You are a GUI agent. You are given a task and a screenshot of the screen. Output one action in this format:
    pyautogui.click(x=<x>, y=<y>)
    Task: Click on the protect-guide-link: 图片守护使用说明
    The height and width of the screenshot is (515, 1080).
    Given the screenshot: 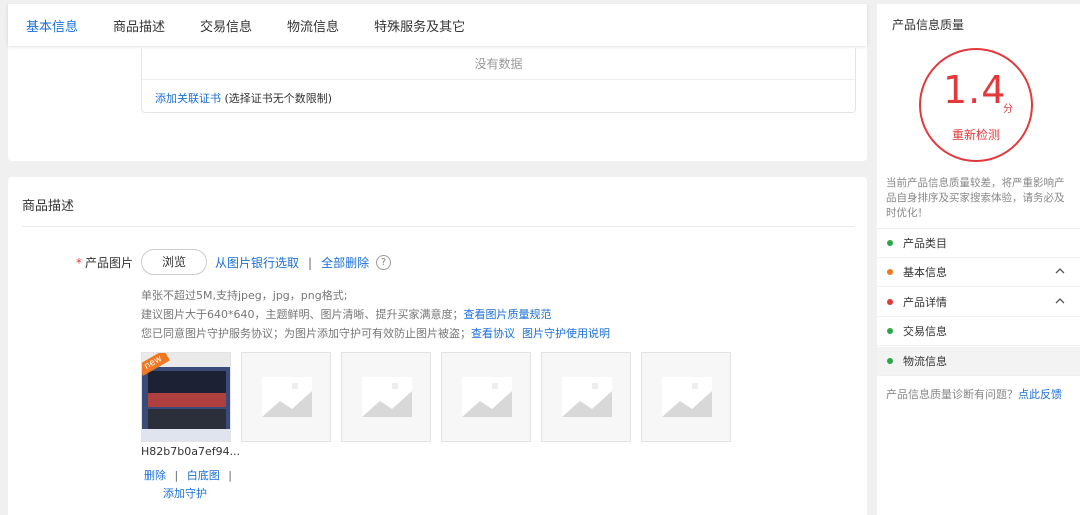 What is the action you would take?
    pyautogui.click(x=566, y=333)
    